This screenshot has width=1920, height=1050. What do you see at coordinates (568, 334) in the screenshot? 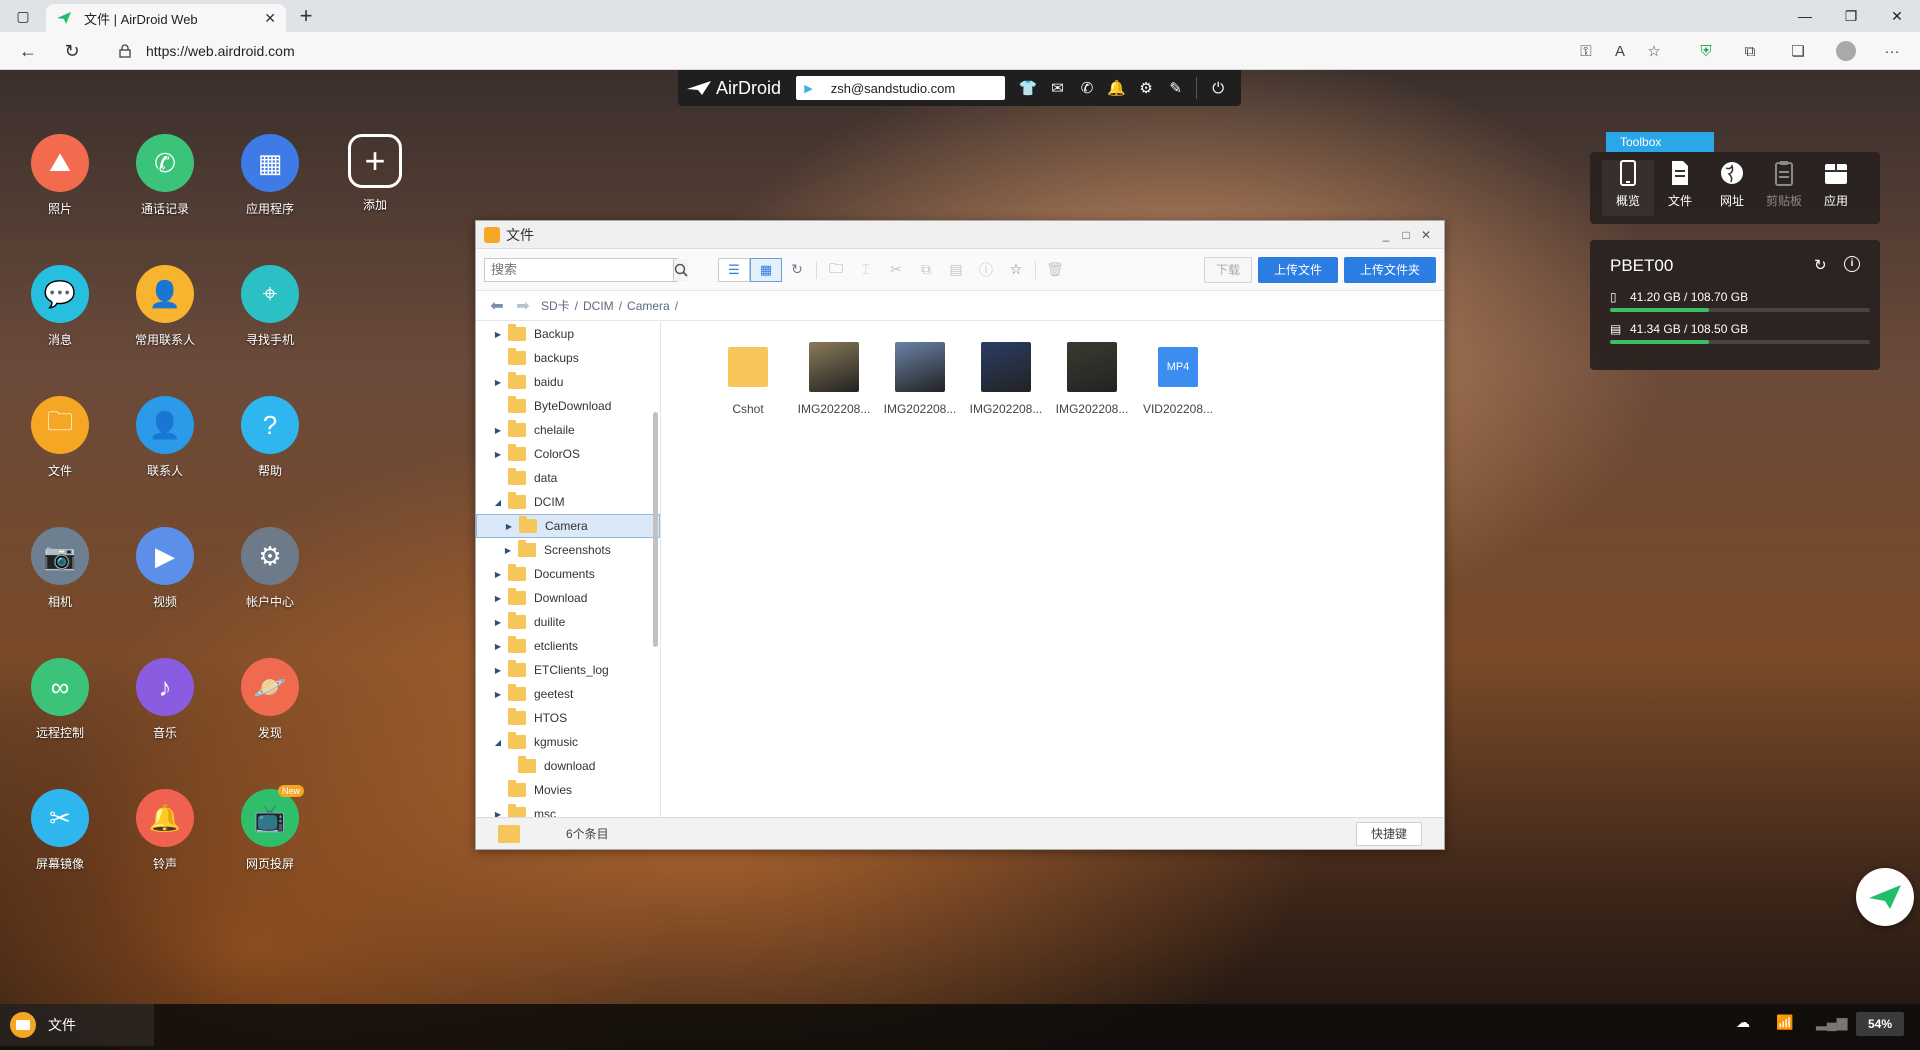
I see `tree-node: ▶ Backup` at bounding box center [568, 334].